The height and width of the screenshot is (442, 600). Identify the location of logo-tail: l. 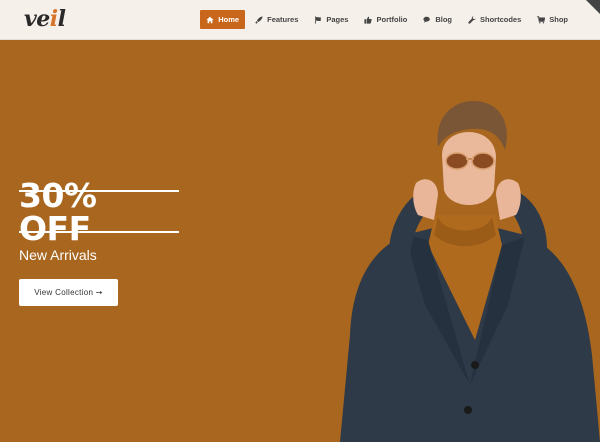
(61, 19).